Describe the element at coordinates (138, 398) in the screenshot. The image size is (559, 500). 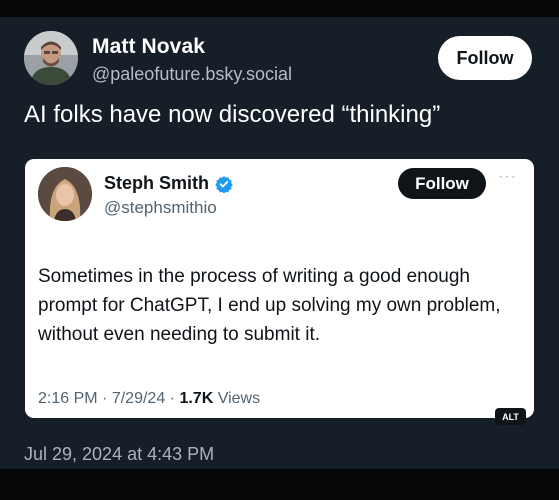
I see `quoted-post-date: 7/29/24` at that location.